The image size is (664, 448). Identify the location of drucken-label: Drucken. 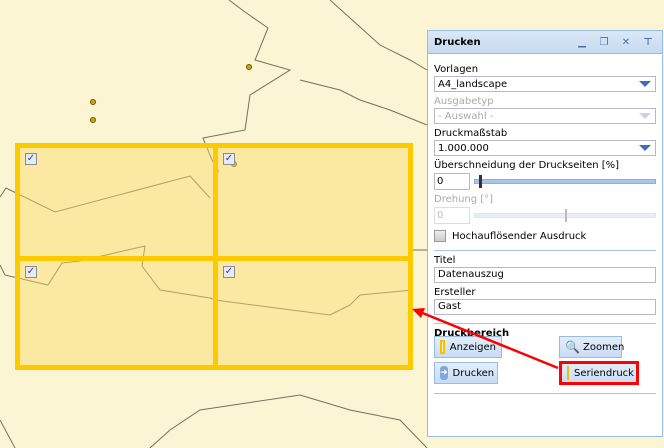
(473, 373).